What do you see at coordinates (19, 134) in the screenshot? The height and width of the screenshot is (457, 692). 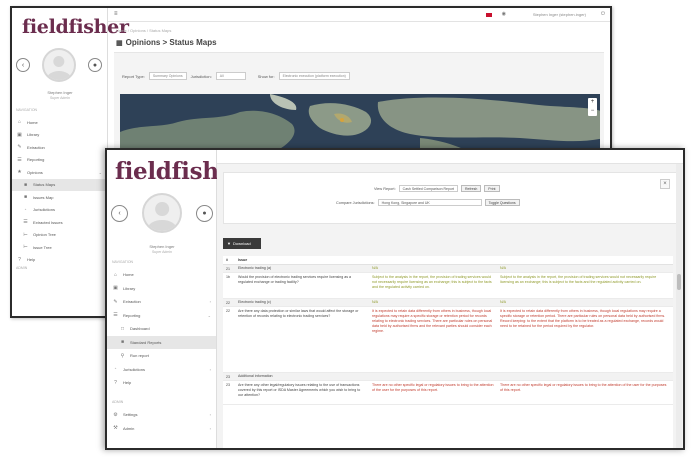 I see `library-icon: ▣` at bounding box center [19, 134].